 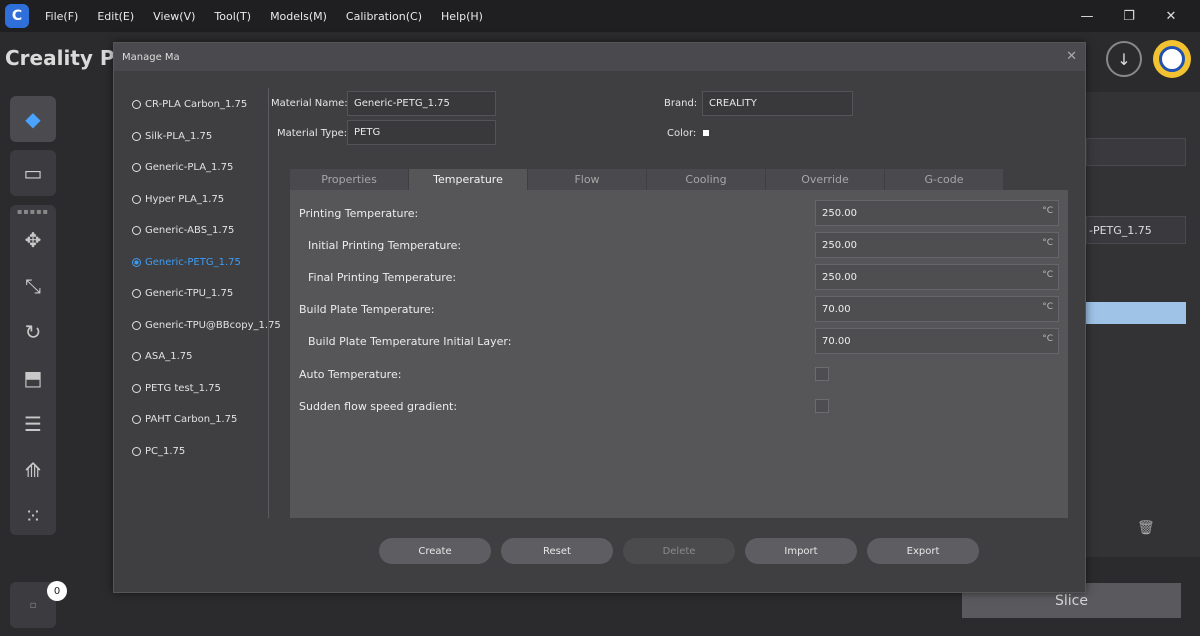 I want to click on menu-models: Models(M), so click(x=298, y=16).